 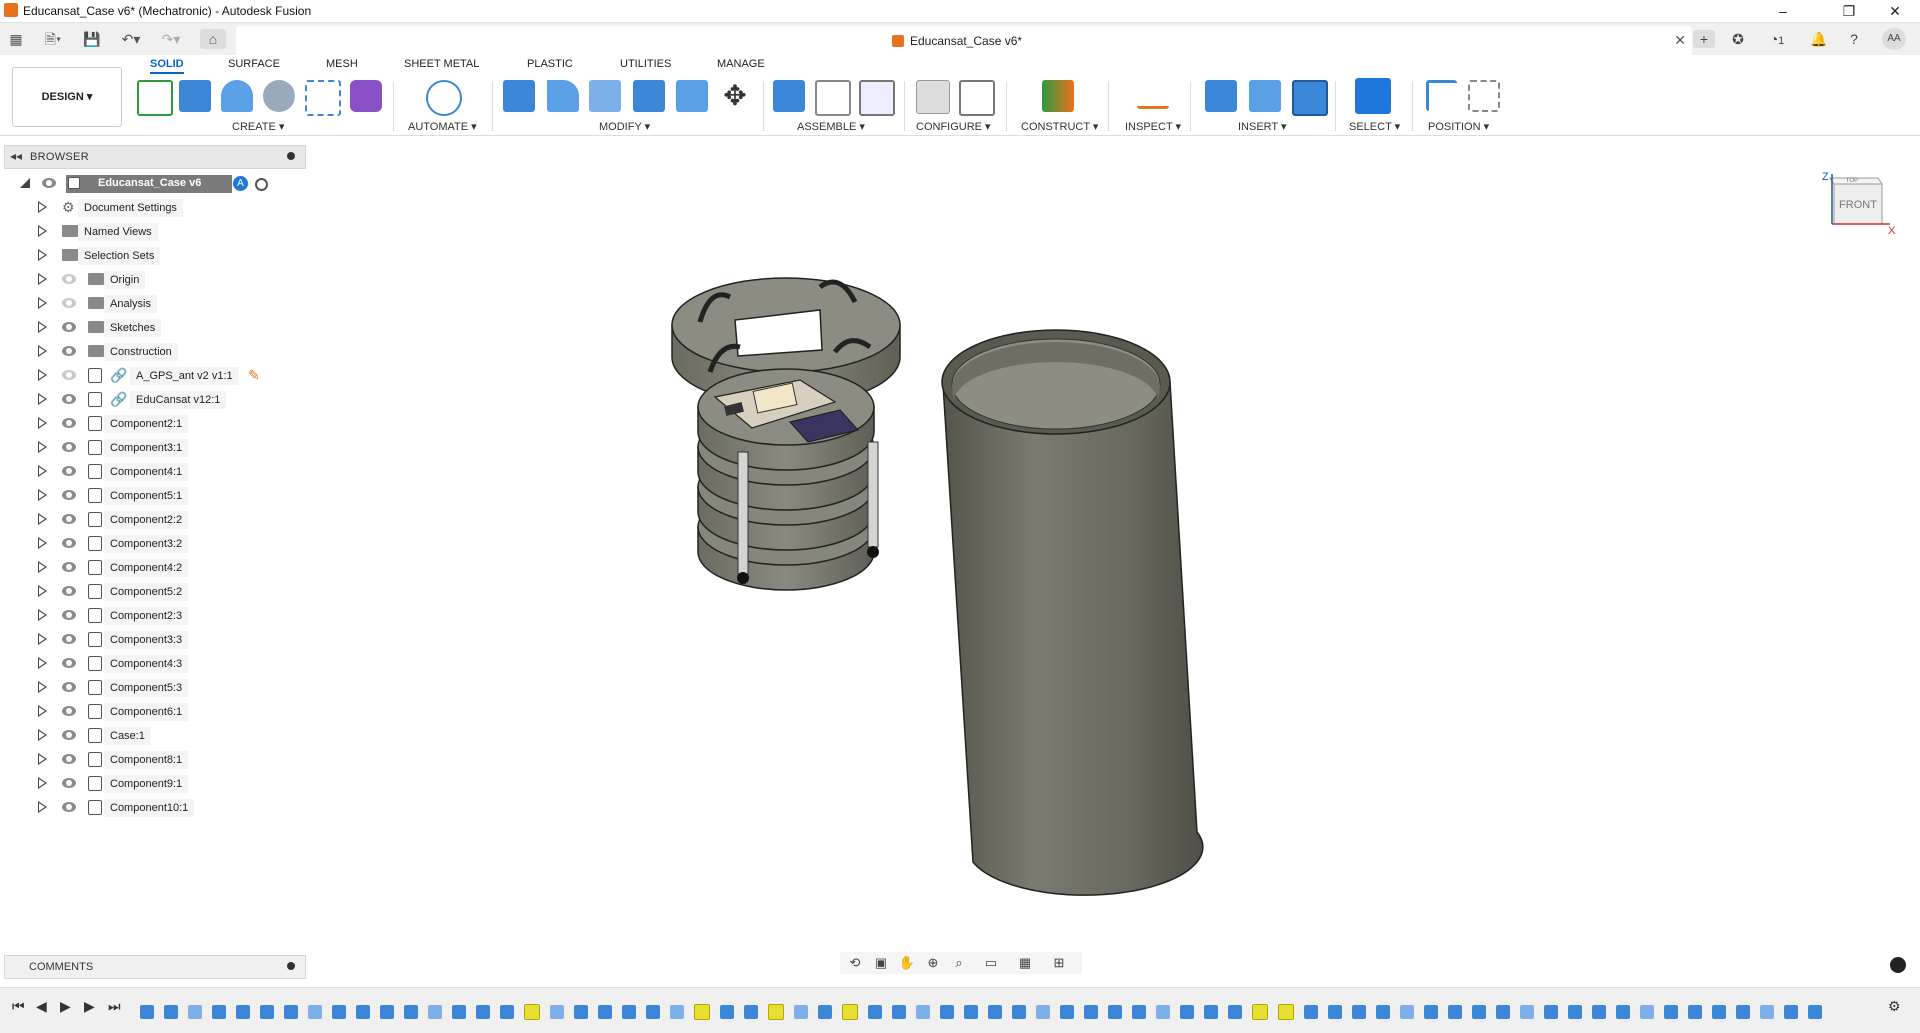 What do you see at coordinates (1738, 39) in the screenshot?
I see `extensions-icon: ✪` at bounding box center [1738, 39].